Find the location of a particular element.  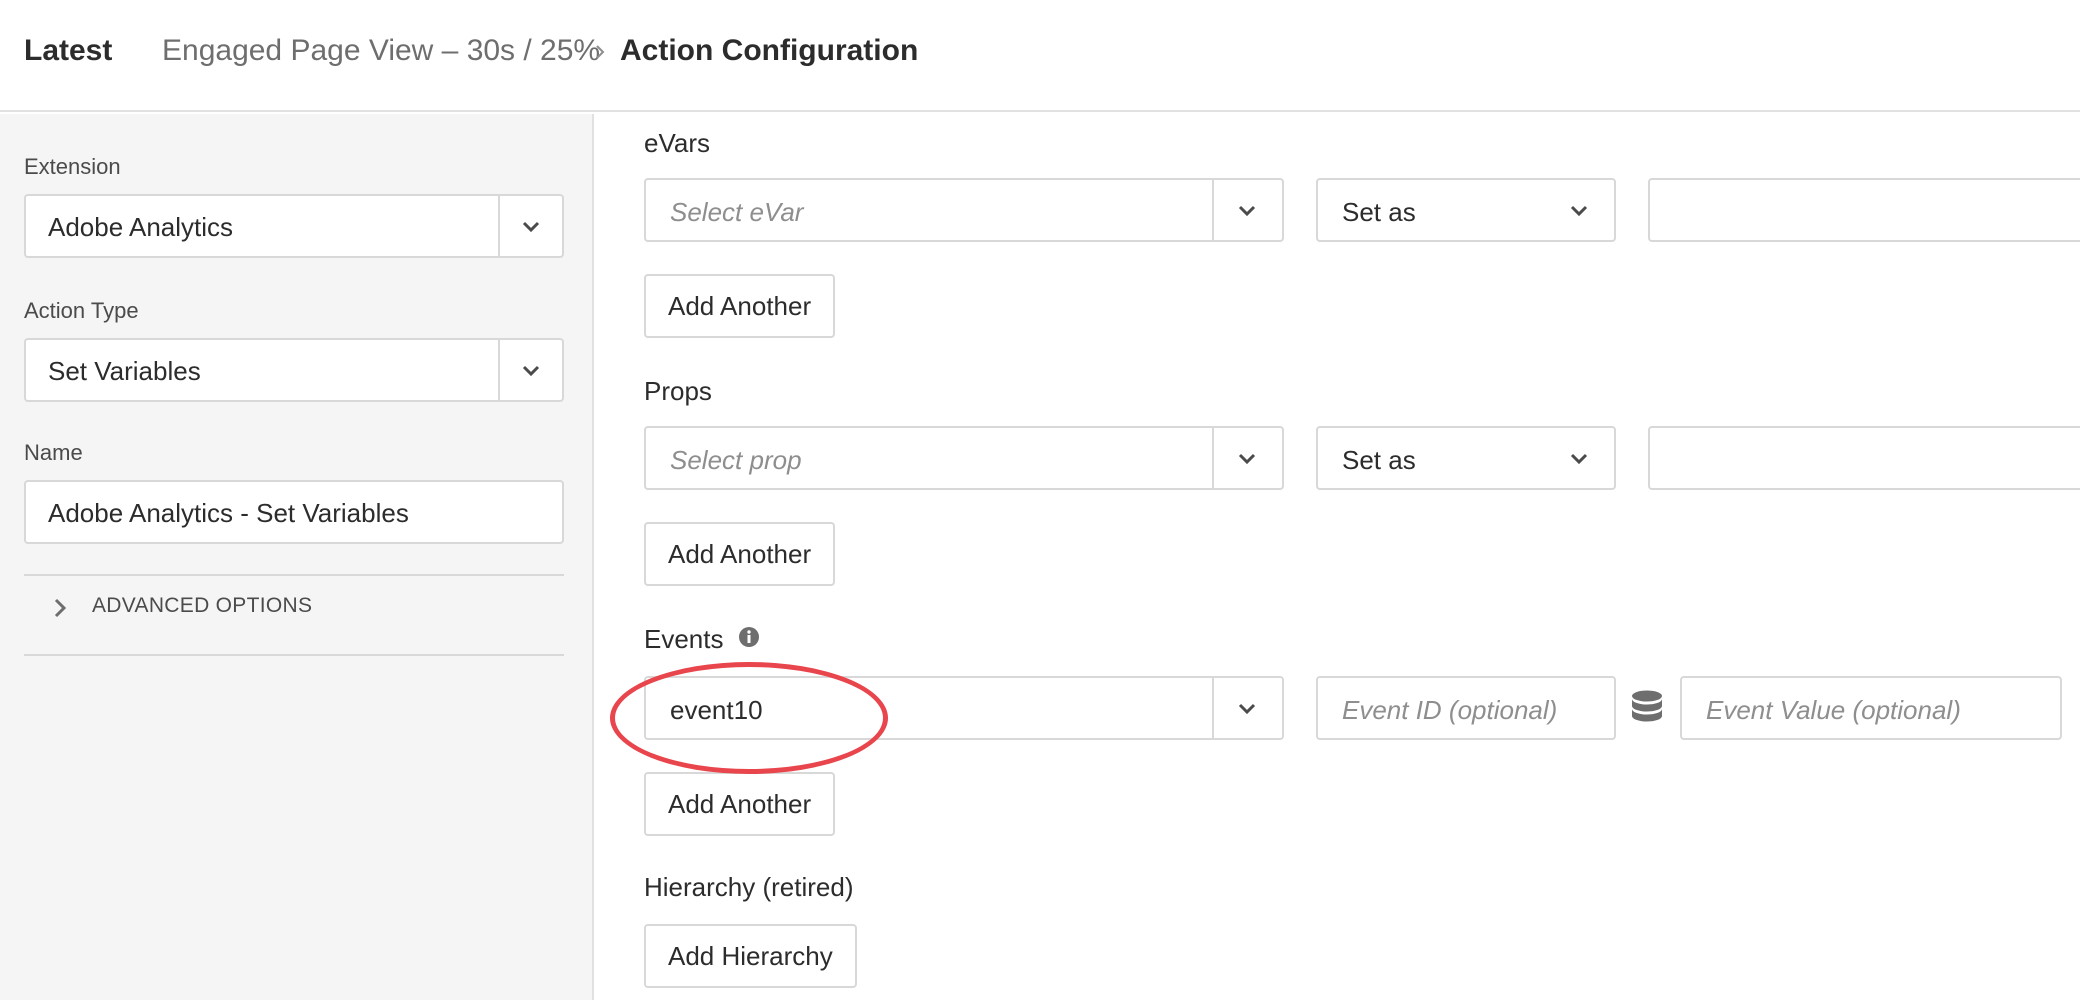

event-id-placeholder: Event ID (optional) is located at coordinates (1450, 710).